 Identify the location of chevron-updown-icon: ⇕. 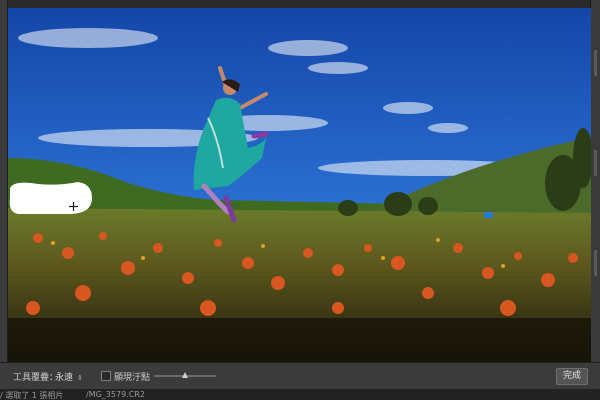
(80, 378).